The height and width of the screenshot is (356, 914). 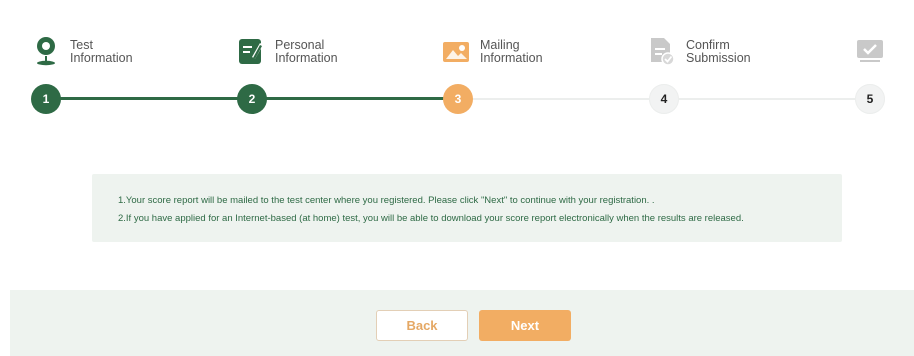 I want to click on step-3-node: 3, so click(x=458, y=99).